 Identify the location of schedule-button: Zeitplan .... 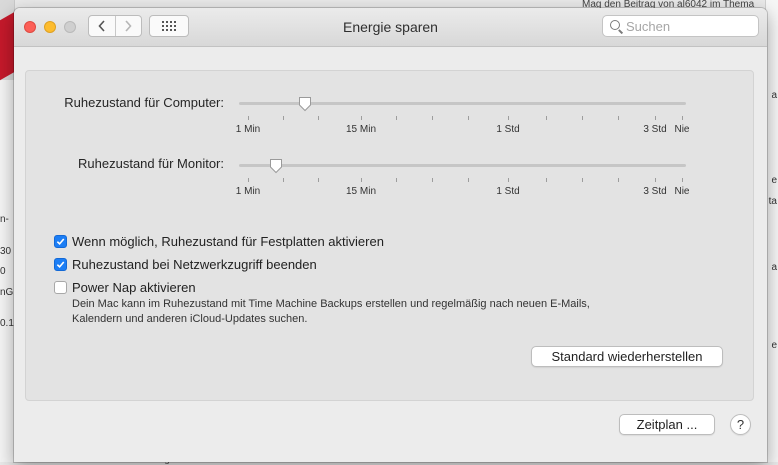
(667, 424).